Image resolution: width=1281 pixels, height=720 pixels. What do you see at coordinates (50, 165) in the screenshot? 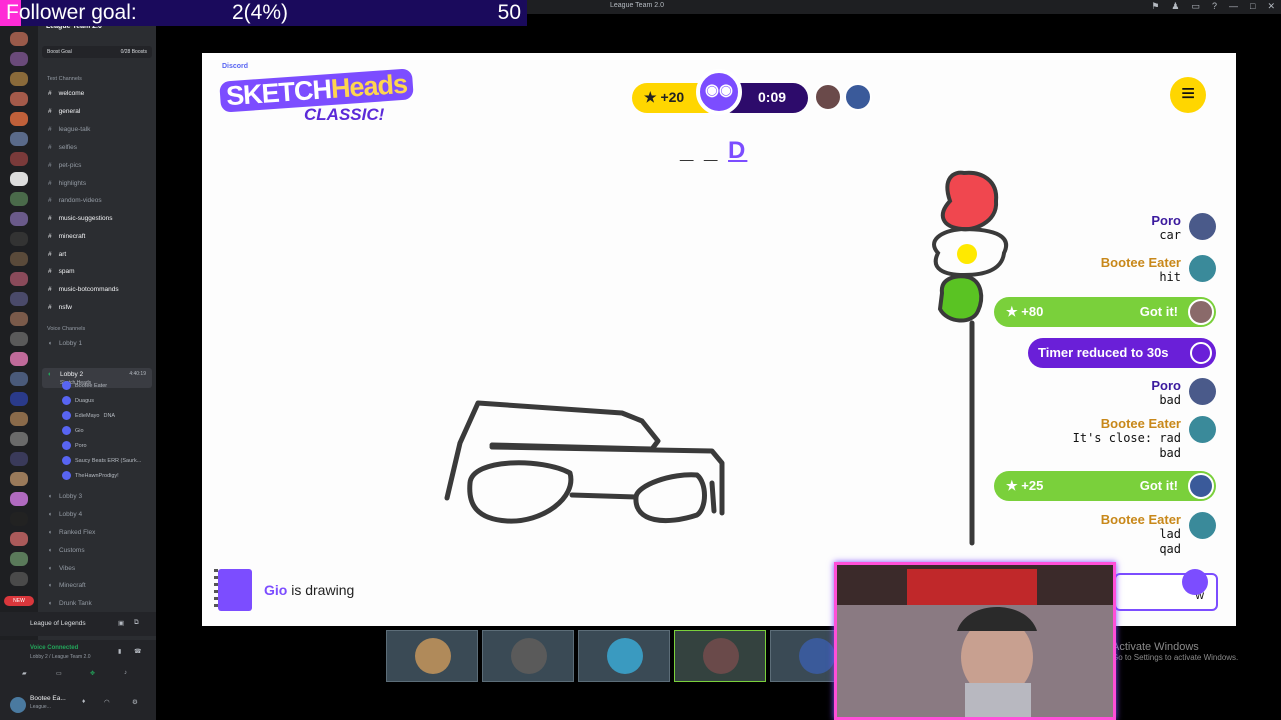
I see `hash-icon: #` at bounding box center [50, 165].